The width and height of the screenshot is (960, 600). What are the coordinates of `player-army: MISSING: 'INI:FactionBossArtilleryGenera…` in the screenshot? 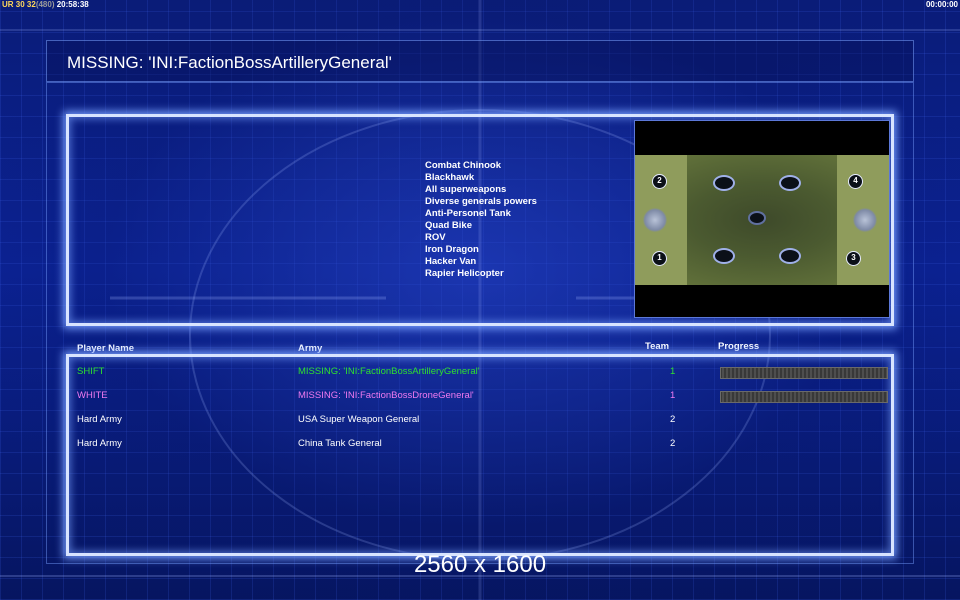 It's located at (389, 371).